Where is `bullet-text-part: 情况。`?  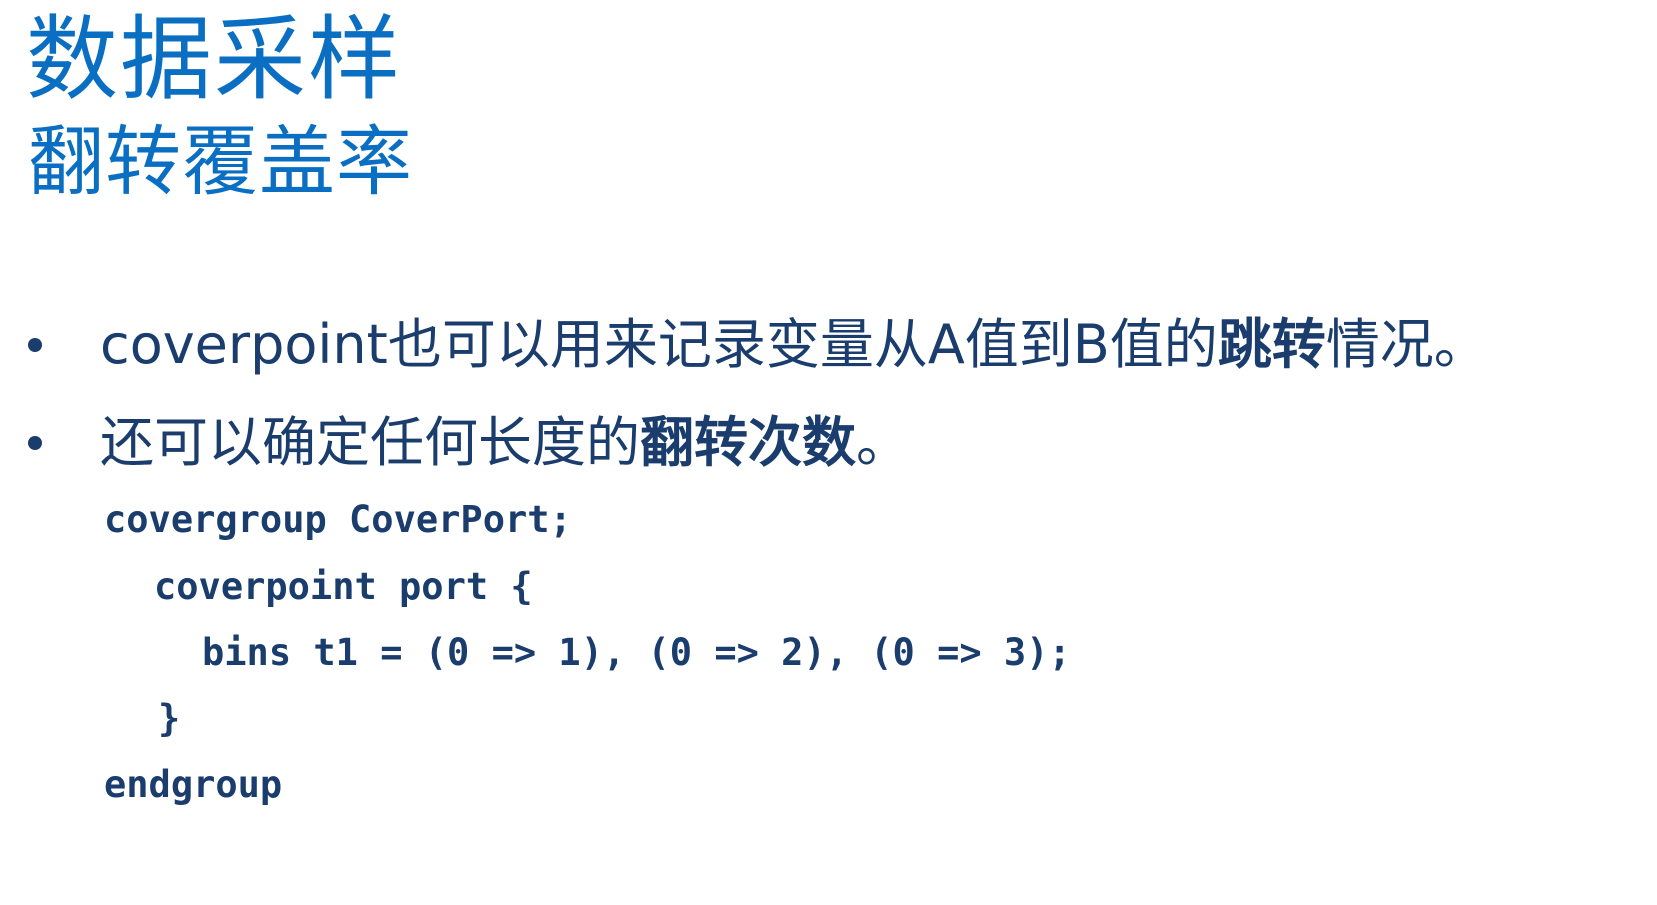 bullet-text-part: 情况。 is located at coordinates (1406, 344).